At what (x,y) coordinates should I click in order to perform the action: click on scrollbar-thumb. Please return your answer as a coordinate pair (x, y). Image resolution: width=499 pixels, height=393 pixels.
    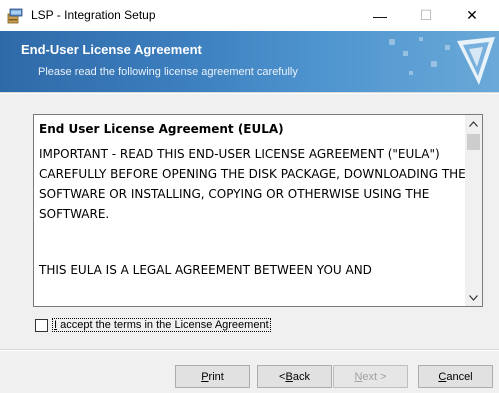
    Looking at the image, I should click on (473, 142).